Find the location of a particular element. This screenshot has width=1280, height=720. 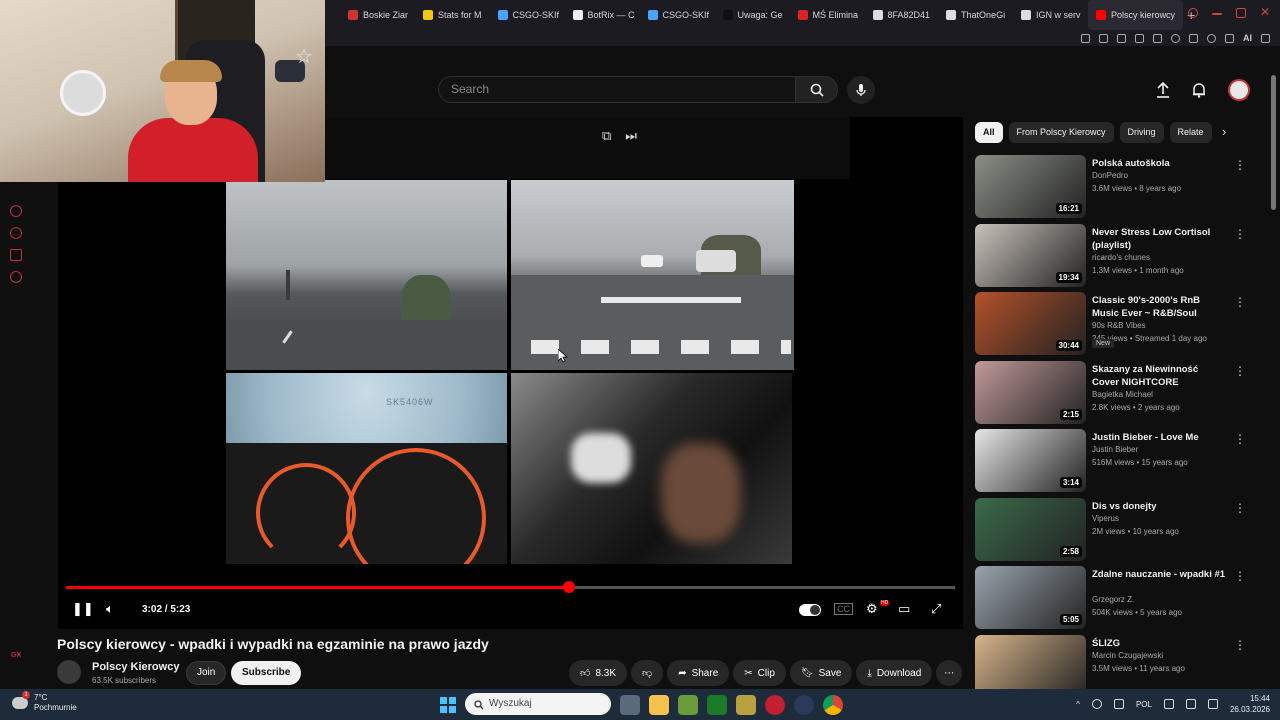

miniplayer-icon: ⧉ is located at coordinates (606, 136).